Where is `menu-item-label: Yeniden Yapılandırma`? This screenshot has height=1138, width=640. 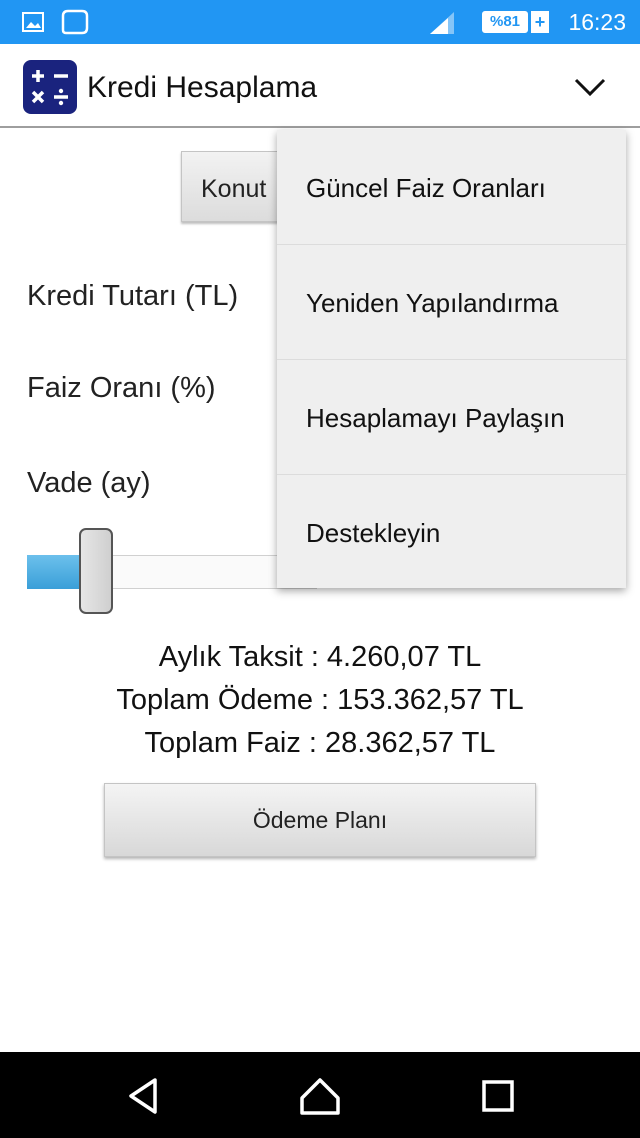 menu-item-label: Yeniden Yapılandırma is located at coordinates (432, 303).